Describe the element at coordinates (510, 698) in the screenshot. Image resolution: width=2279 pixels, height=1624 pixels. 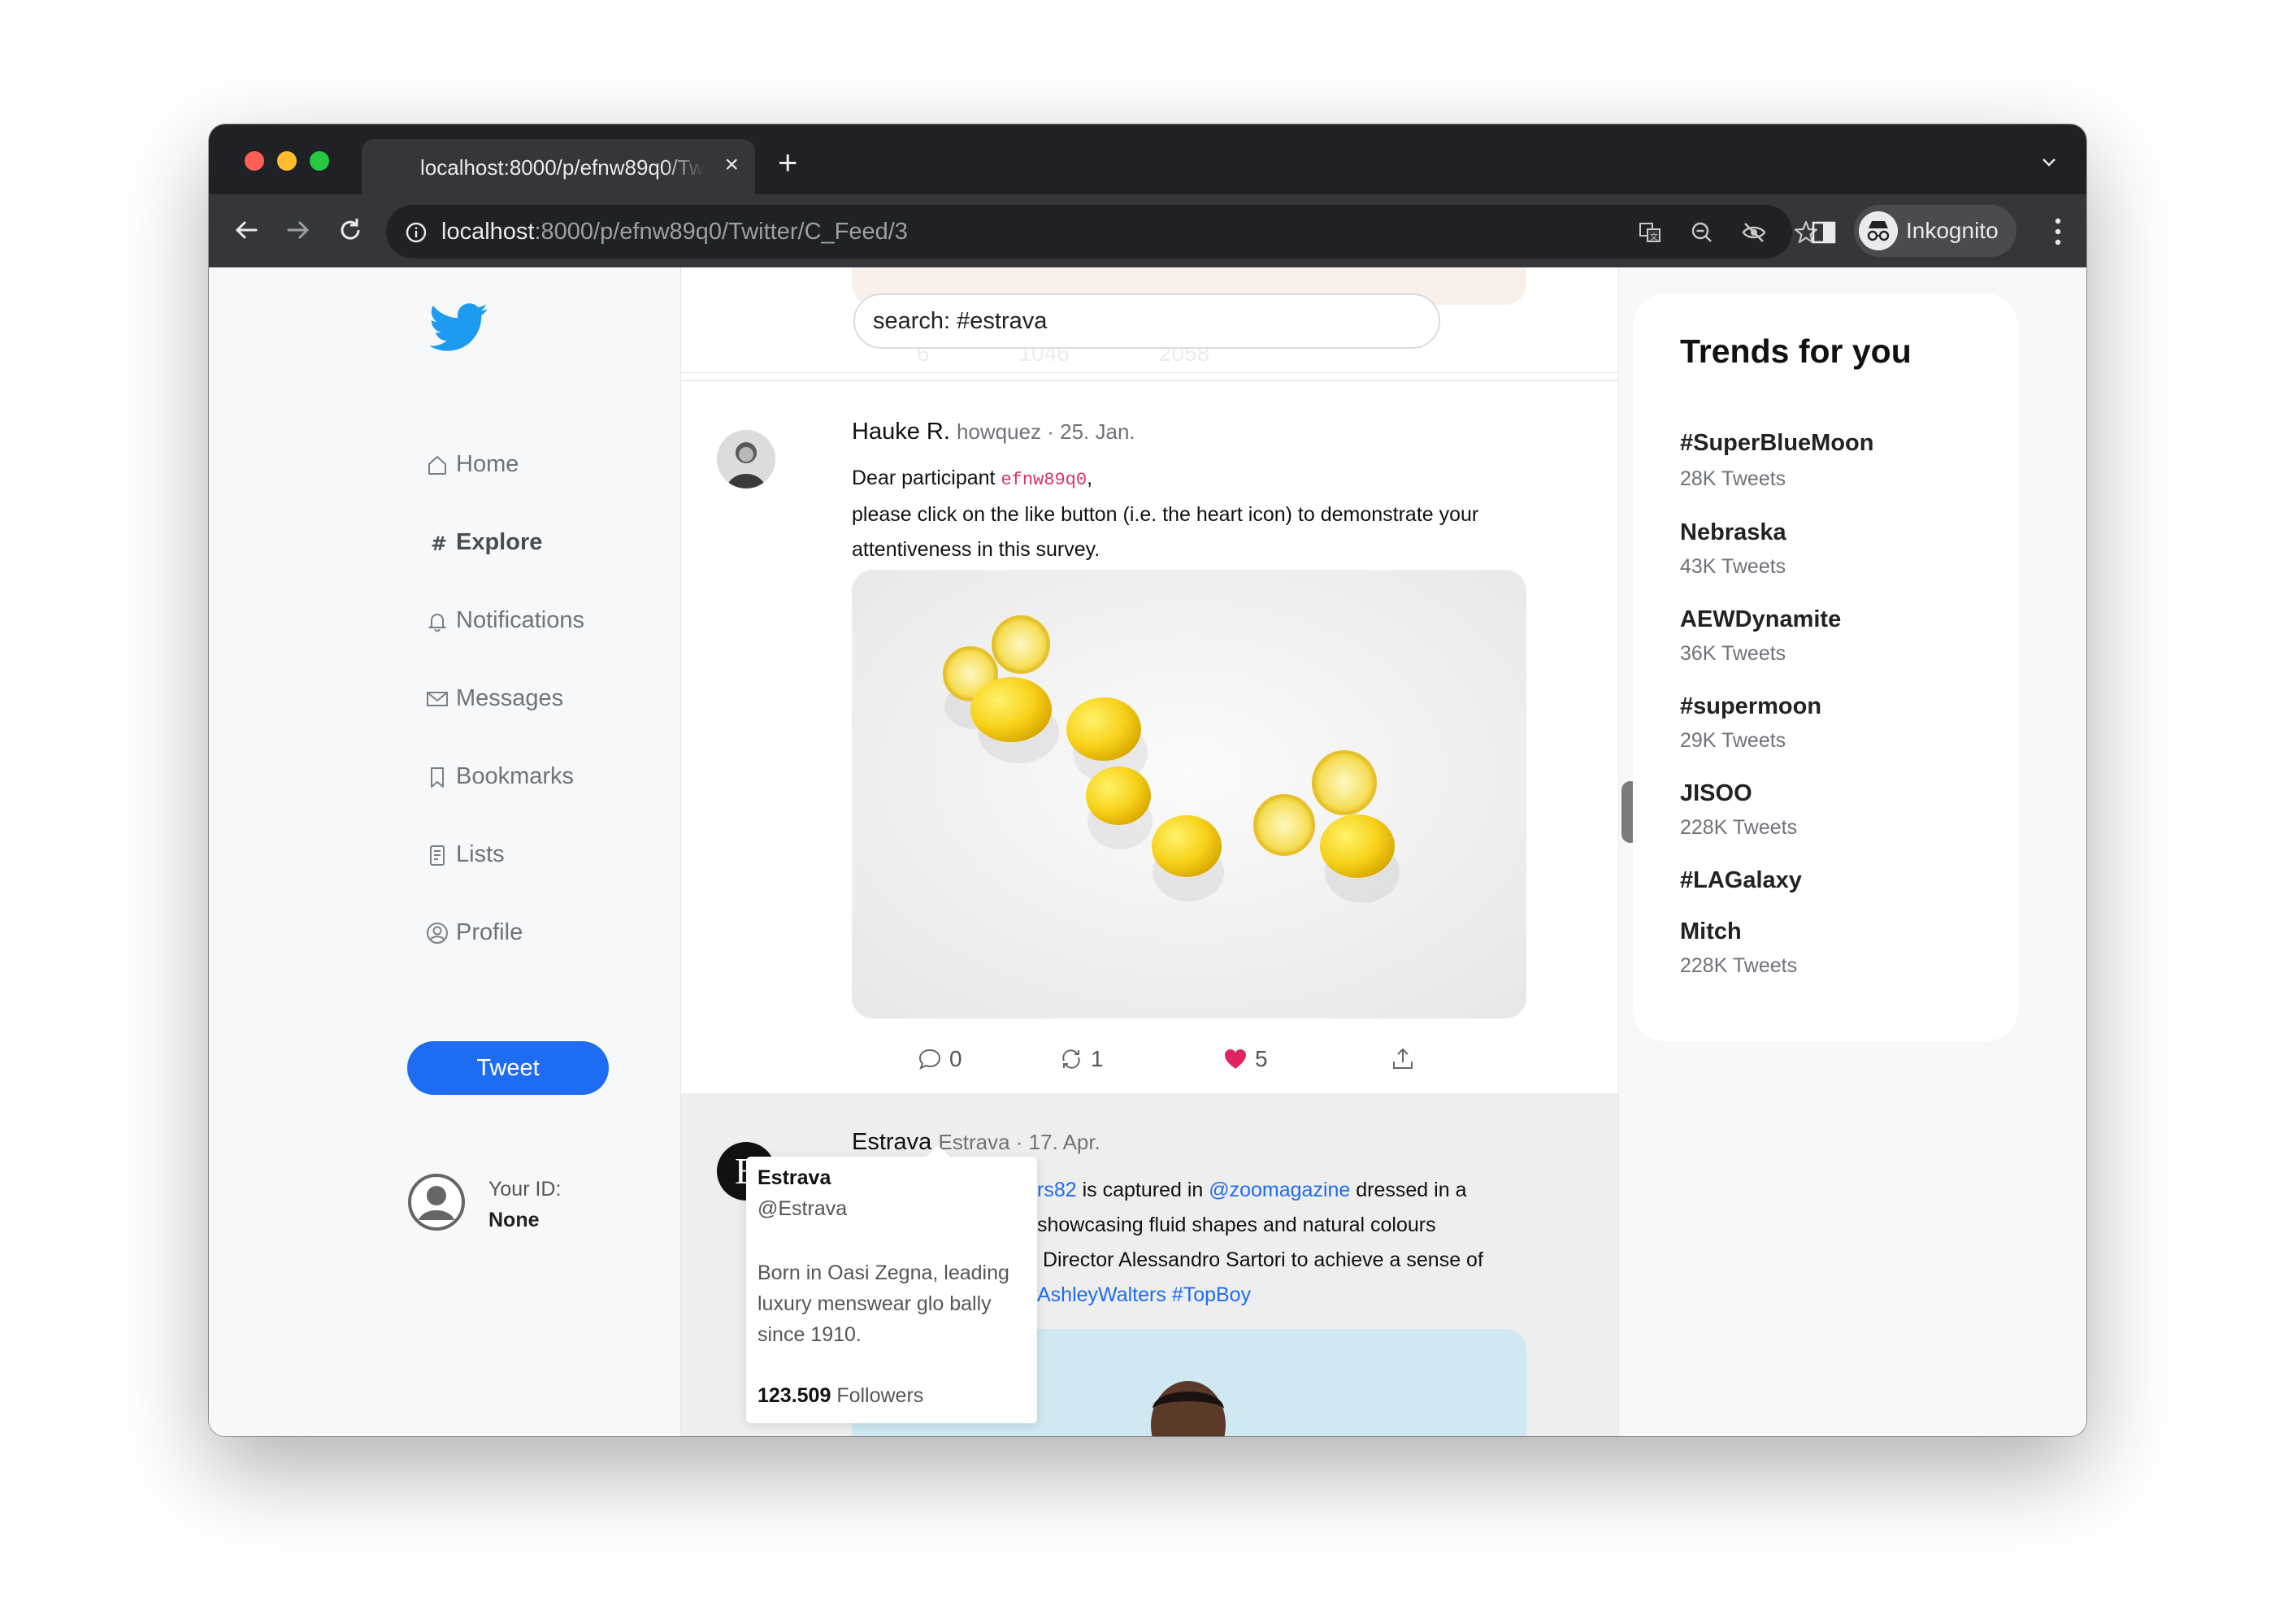
I see `sidebar-item-label: Messages` at that location.